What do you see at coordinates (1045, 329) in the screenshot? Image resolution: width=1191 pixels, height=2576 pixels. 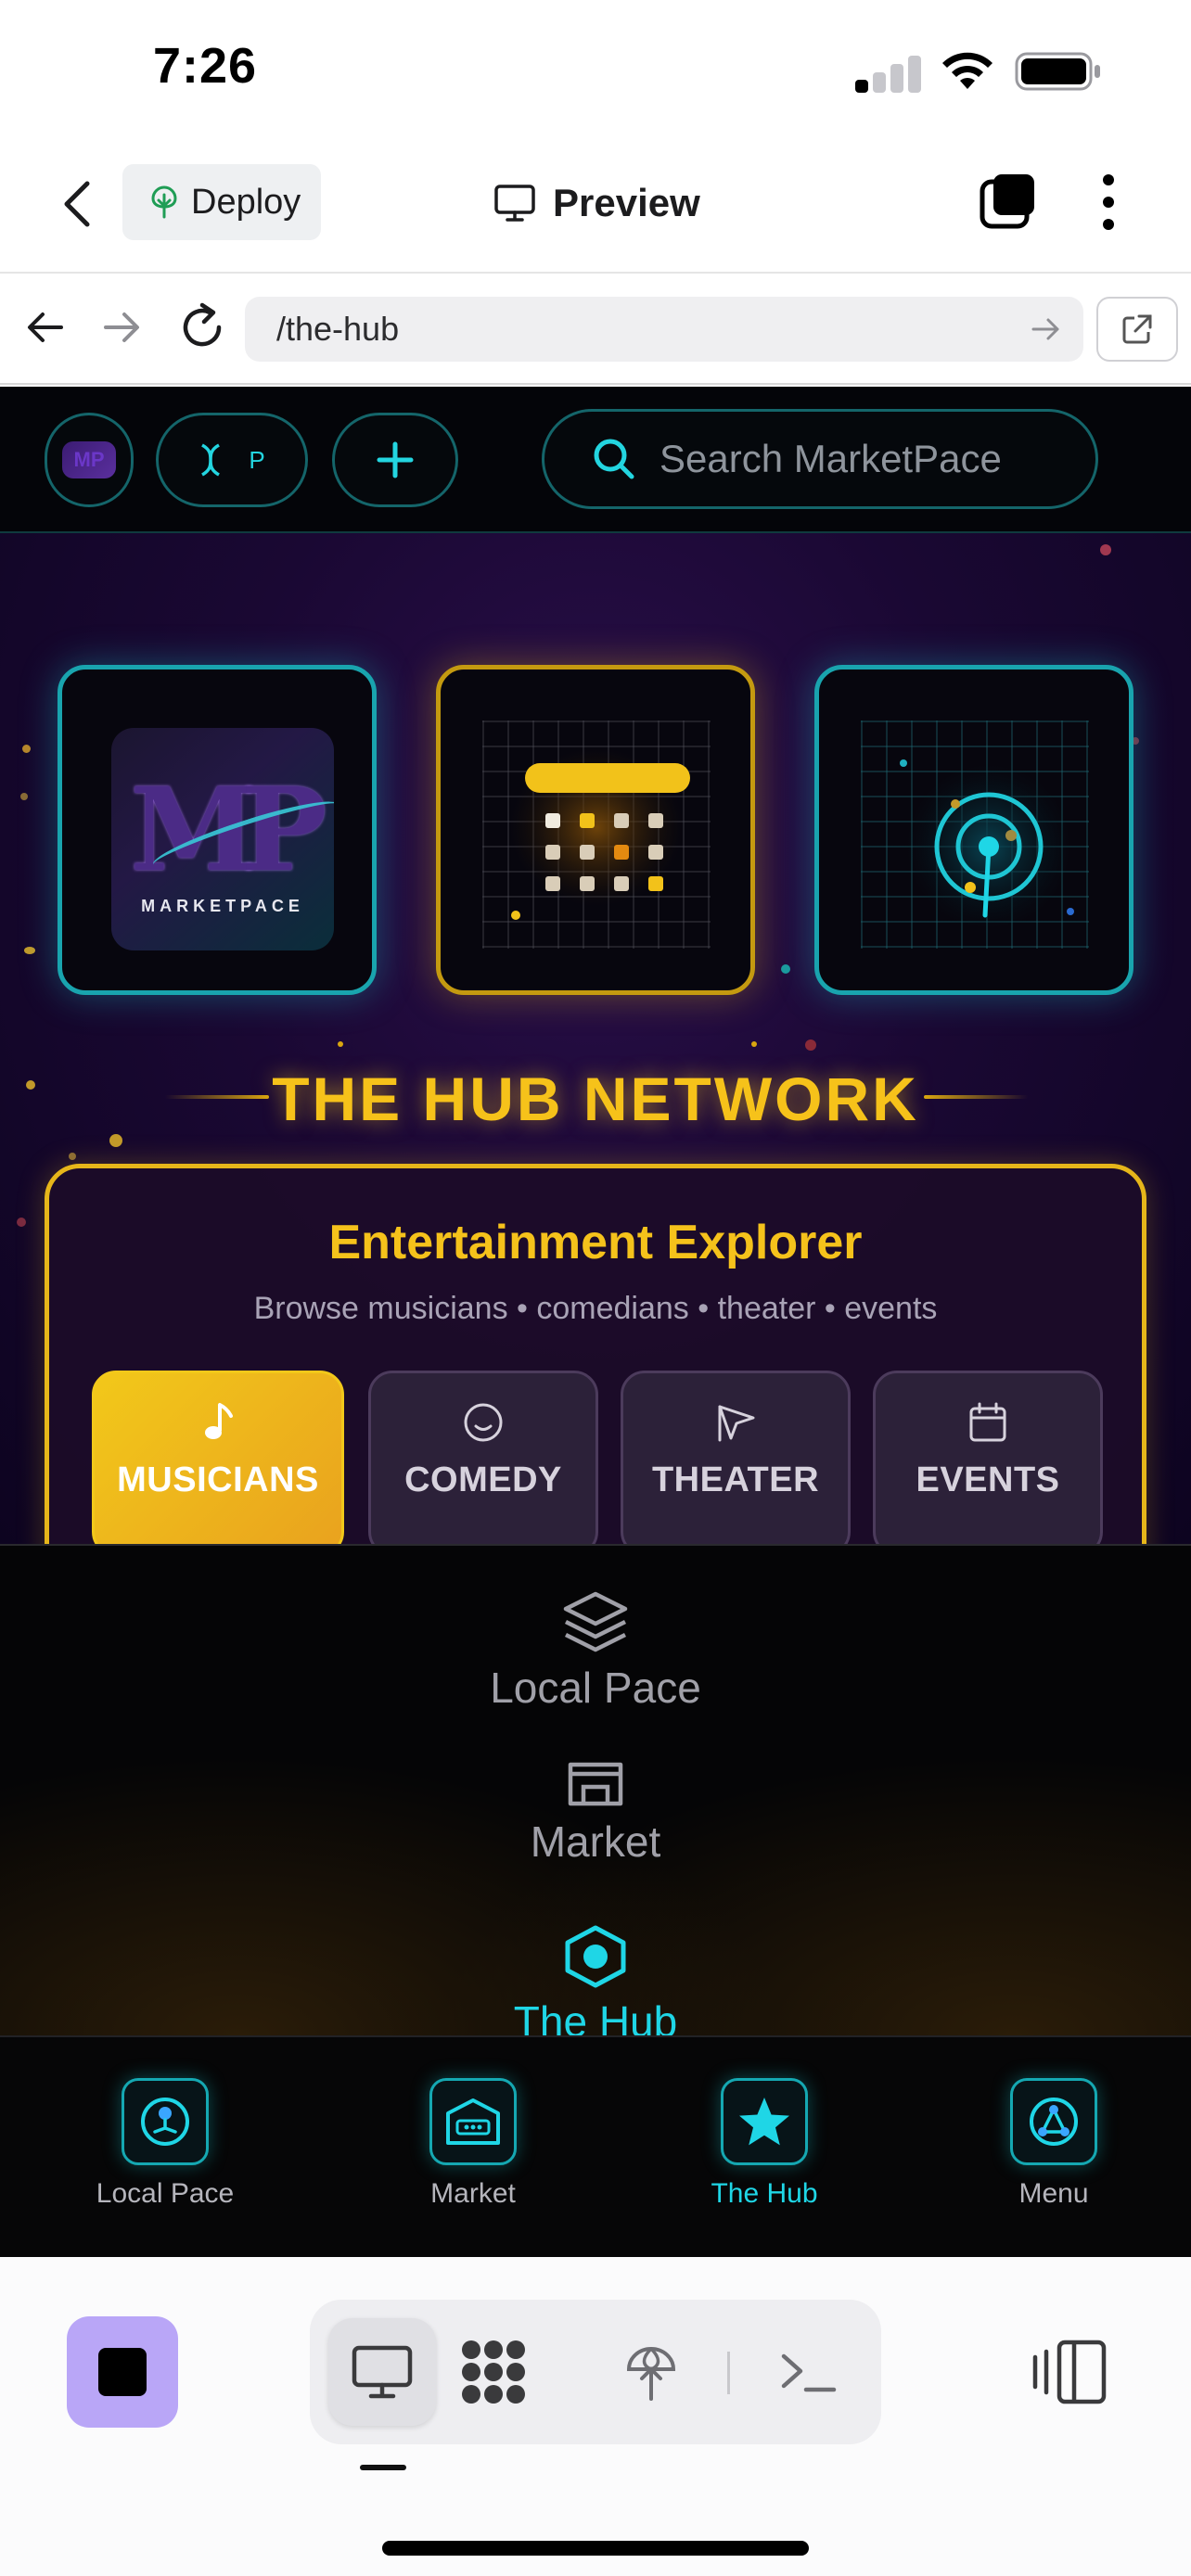 I see `go-arrow-icon` at bounding box center [1045, 329].